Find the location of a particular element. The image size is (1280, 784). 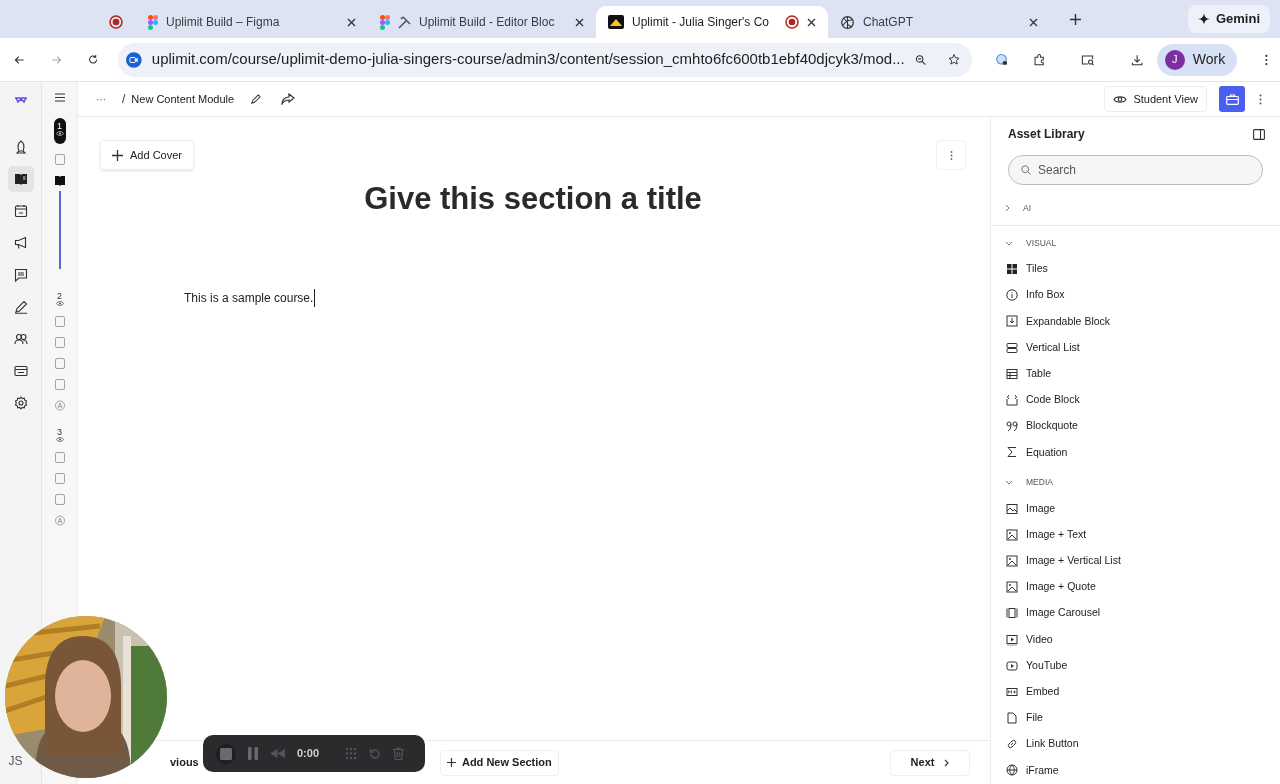

reload-icon is located at coordinates (93, 59).